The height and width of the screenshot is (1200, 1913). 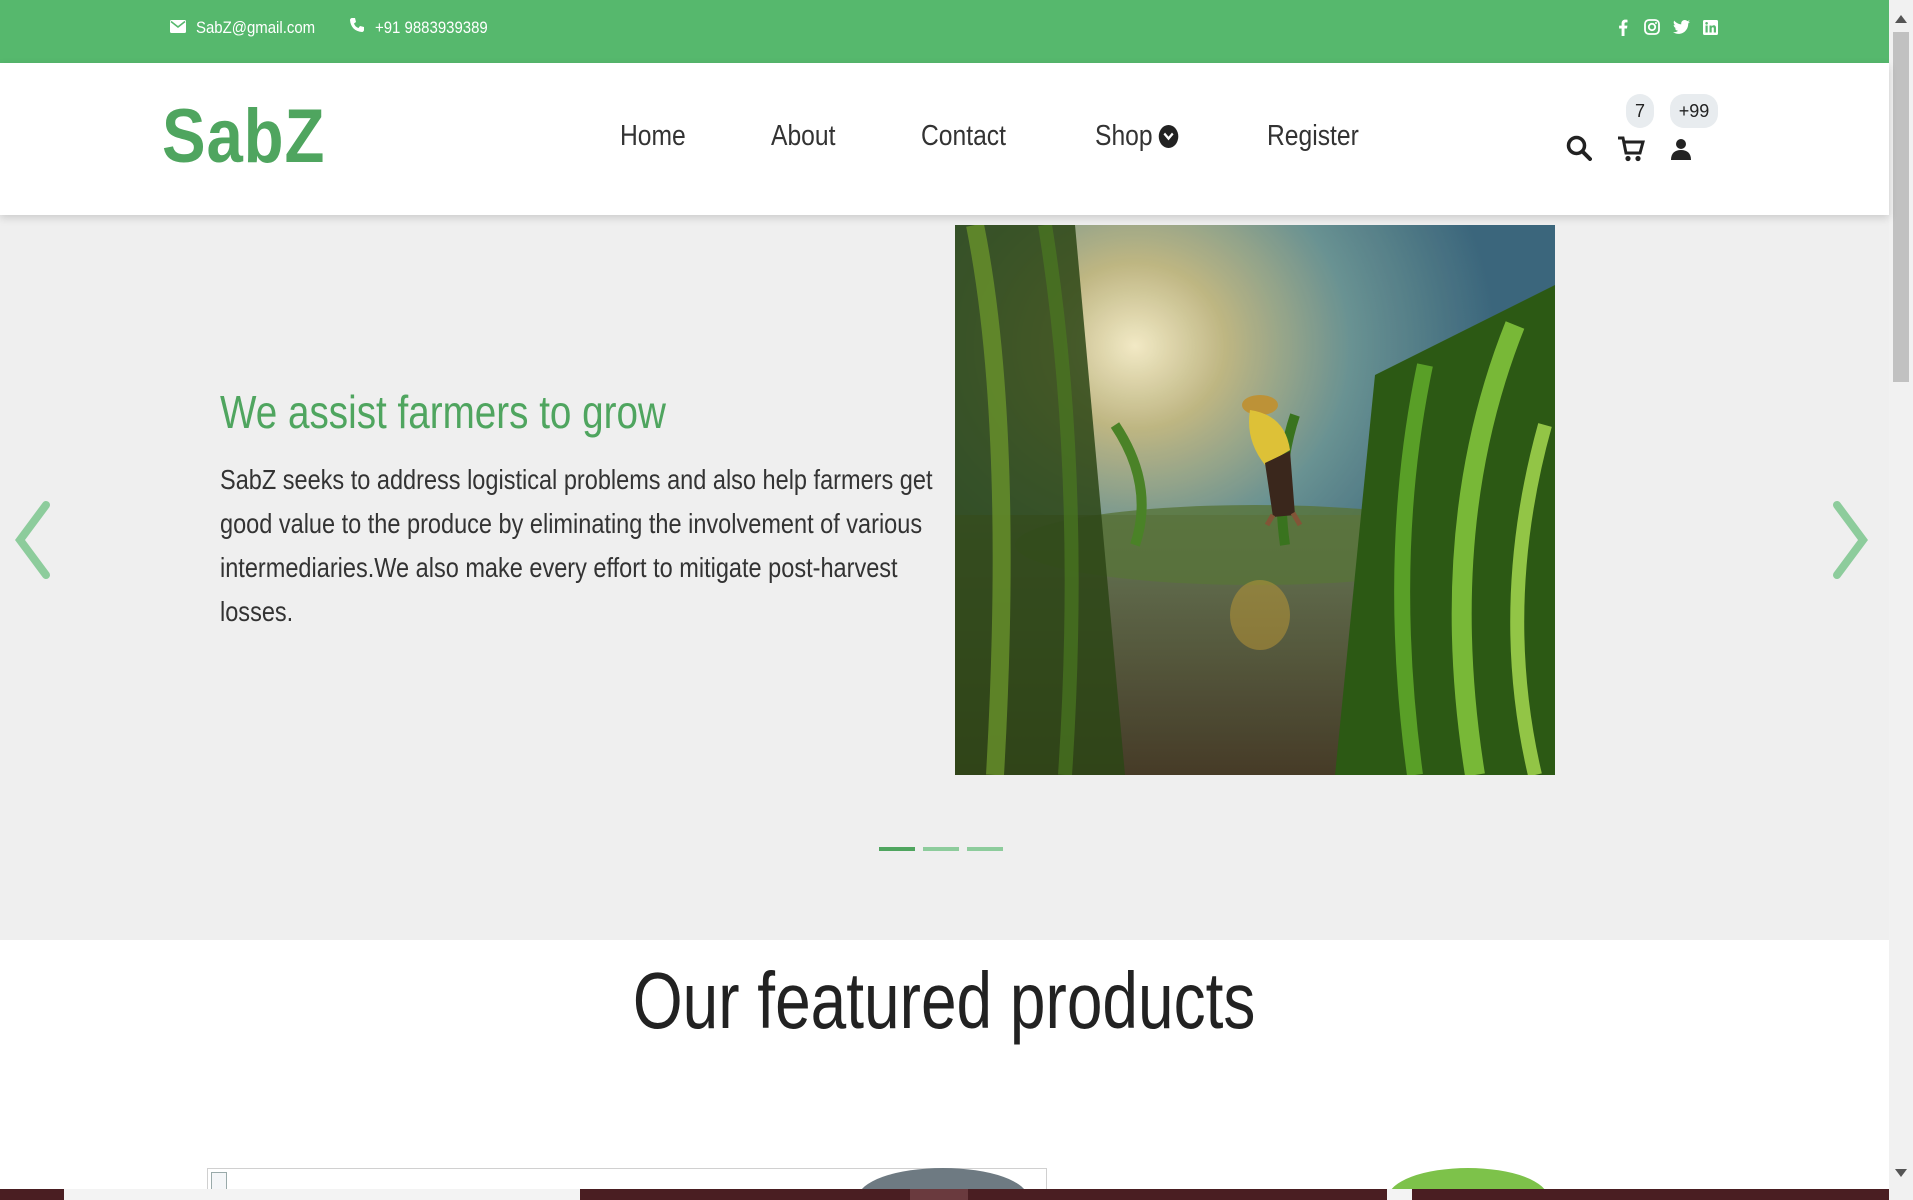 I want to click on carousel-indicators, so click(x=945, y=849).